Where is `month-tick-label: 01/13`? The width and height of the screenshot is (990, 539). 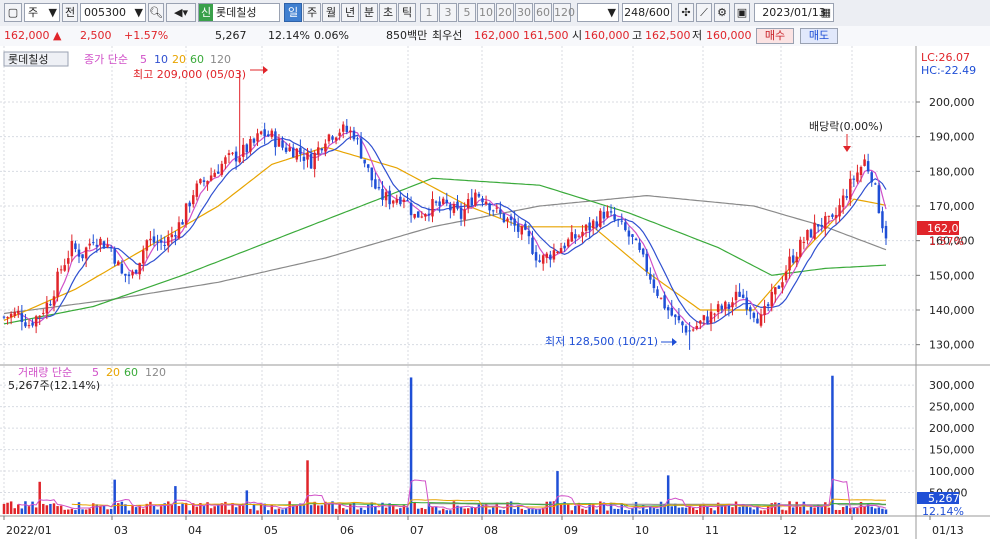 month-tick-label: 01/13 is located at coordinates (948, 530).